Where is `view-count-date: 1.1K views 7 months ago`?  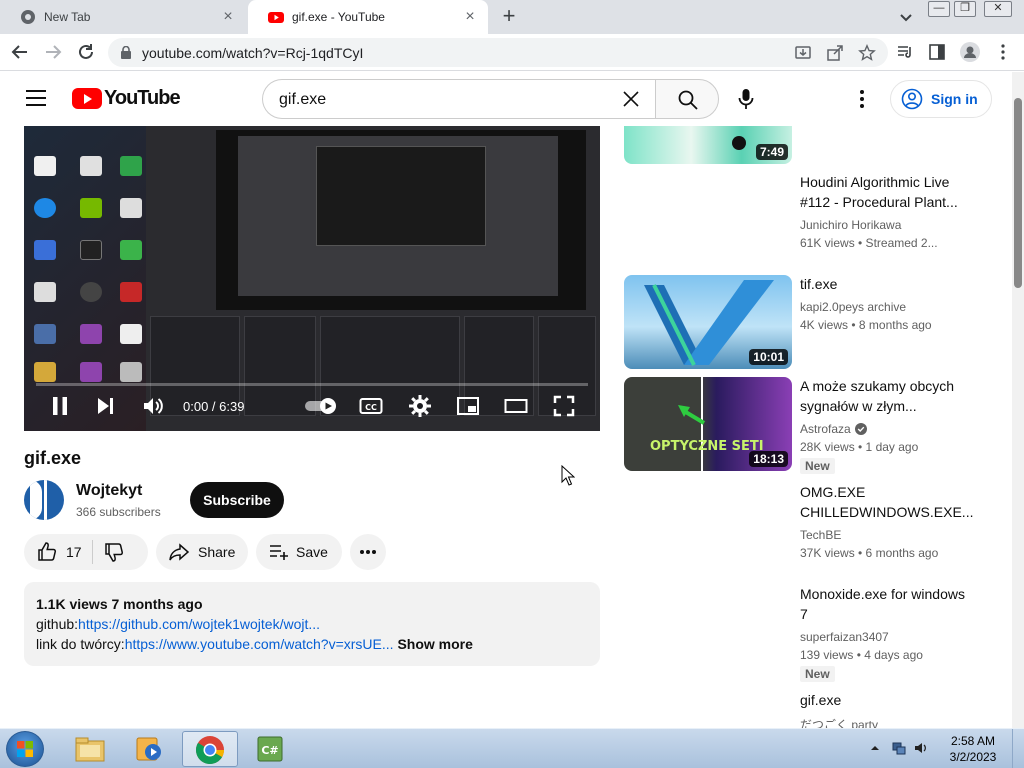
view-count-date: 1.1K views 7 months ago is located at coordinates (119, 604).